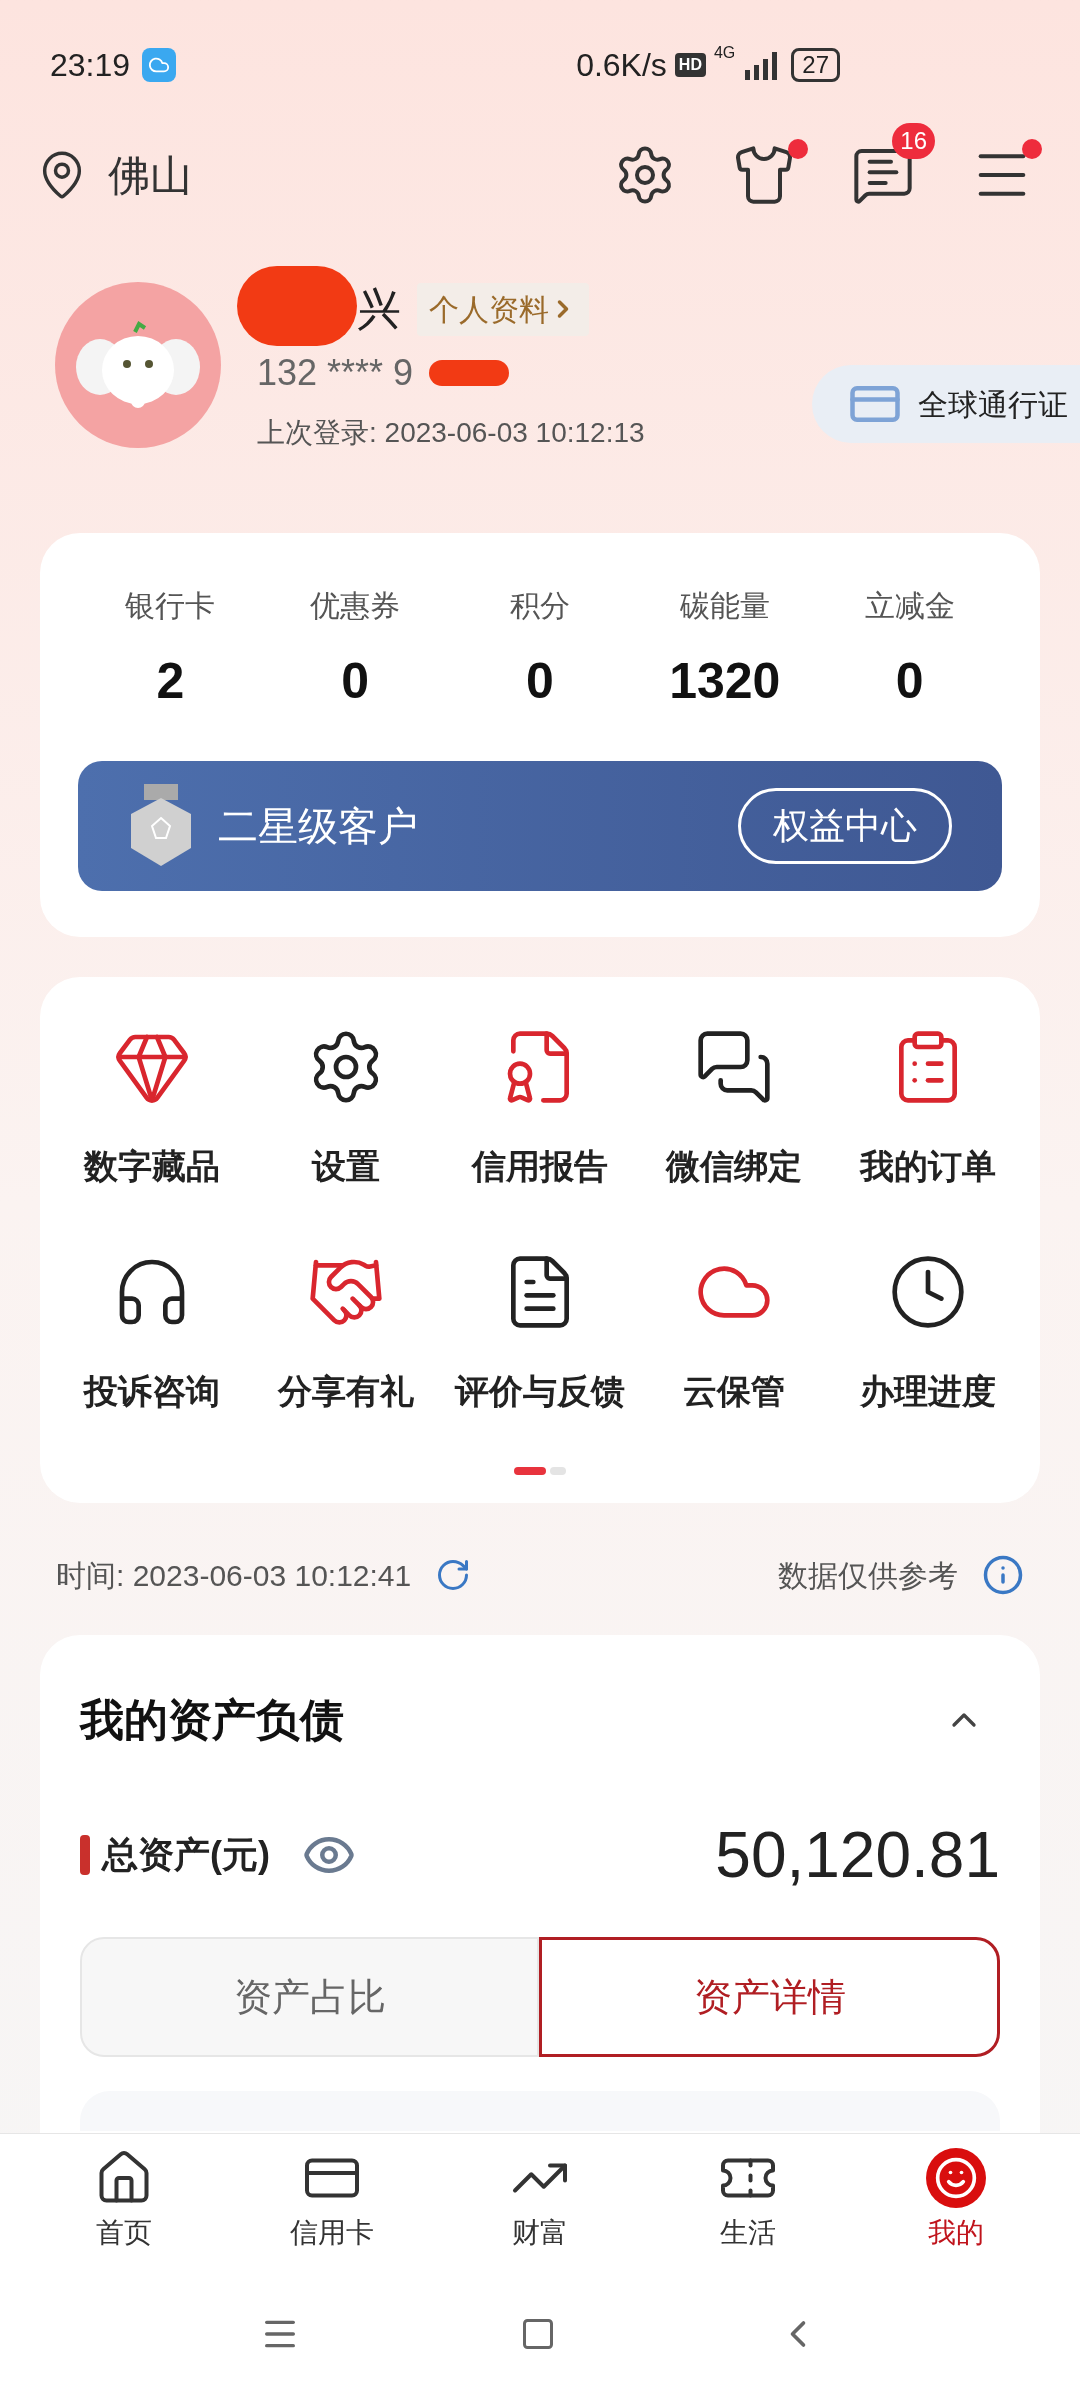 The height and width of the screenshot is (2400, 1080). I want to click on stat-label: 优惠券, so click(355, 605).